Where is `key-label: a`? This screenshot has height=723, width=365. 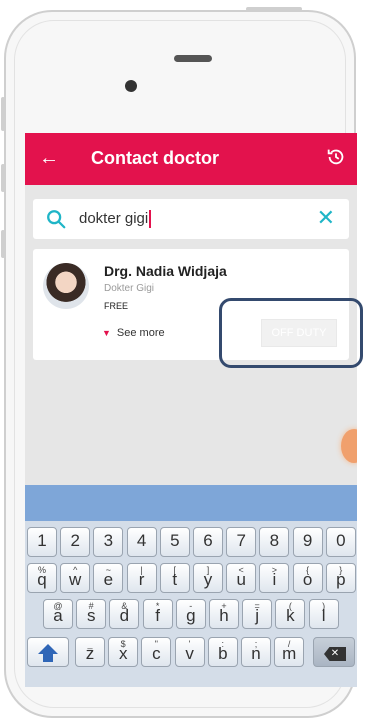 key-label: a is located at coordinates (58, 615).